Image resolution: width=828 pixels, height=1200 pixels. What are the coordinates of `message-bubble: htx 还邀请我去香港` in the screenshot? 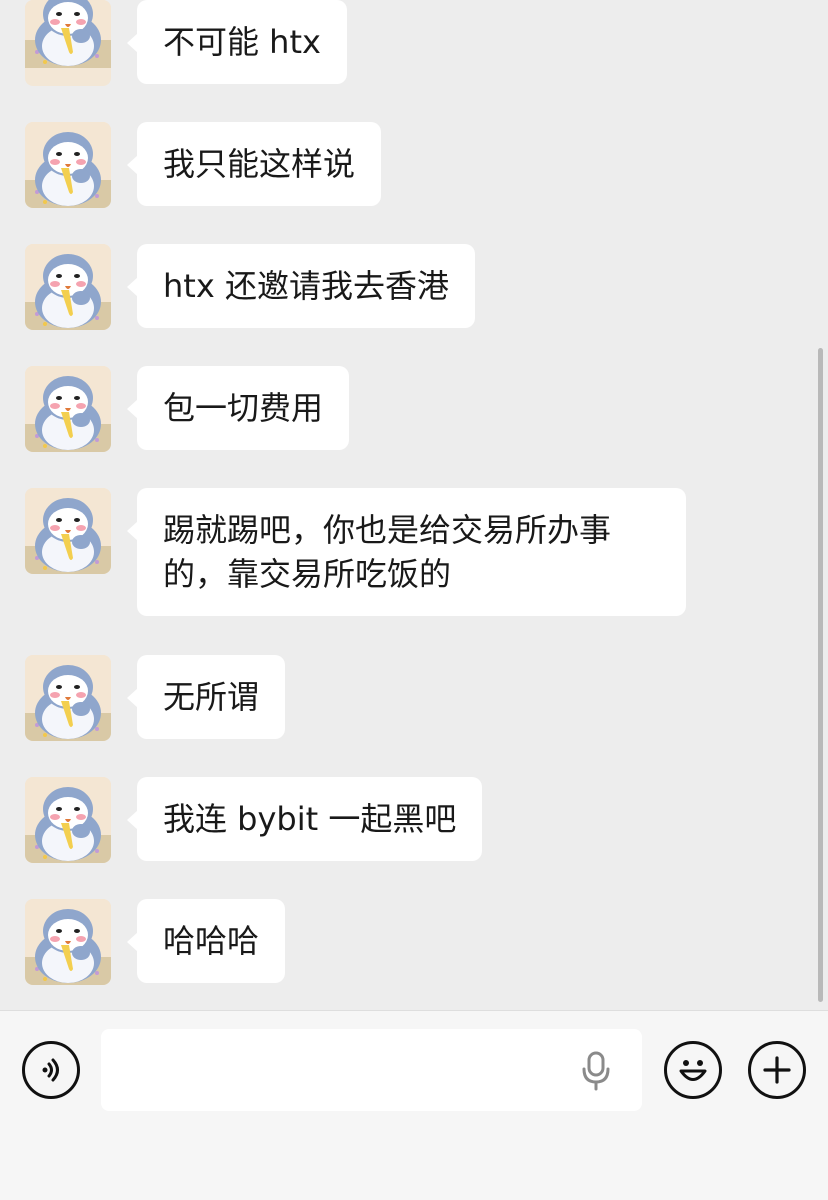 It's located at (301, 286).